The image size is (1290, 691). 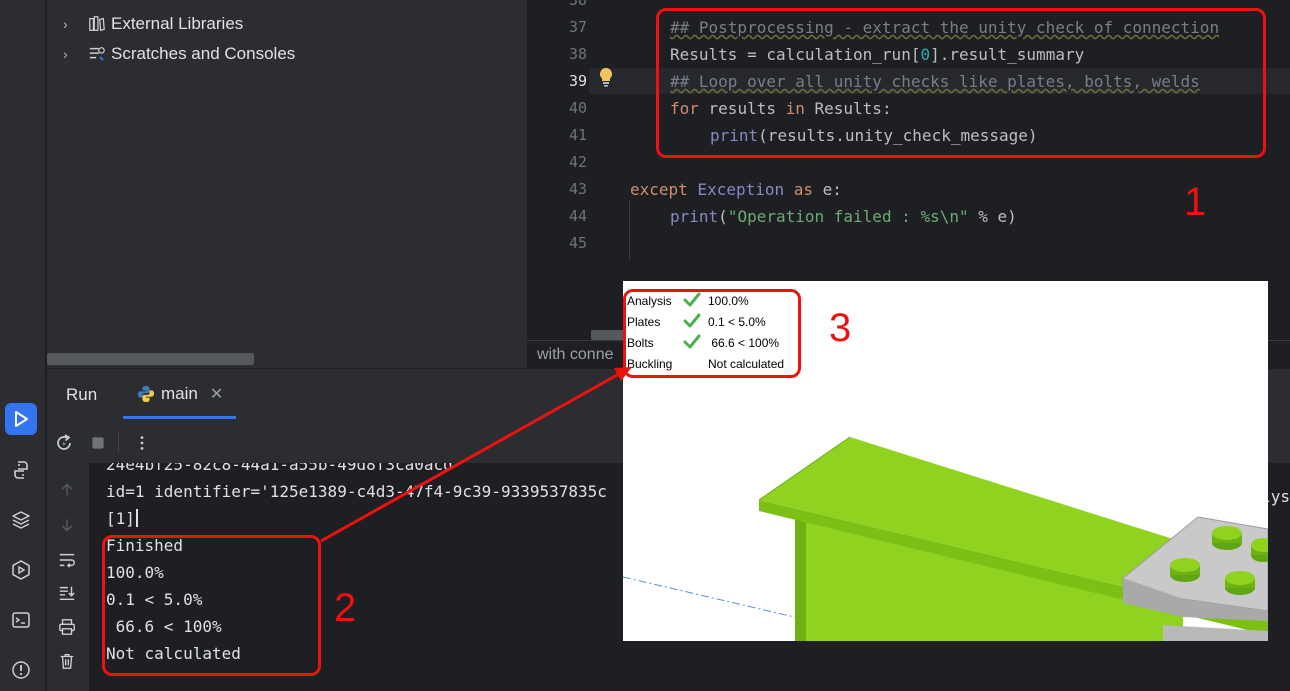 What do you see at coordinates (848, 216) in the screenshot?
I see `code-string: "Operation failed : %s\n"` at bounding box center [848, 216].